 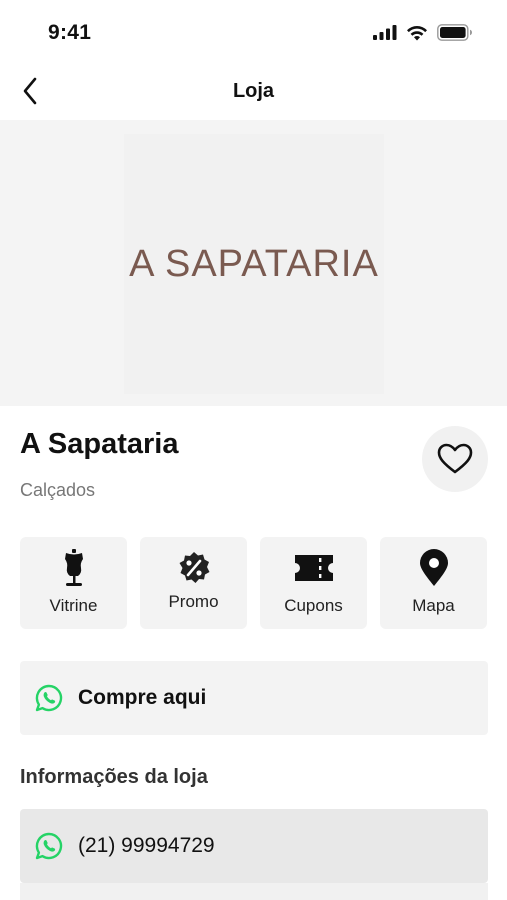 What do you see at coordinates (254, 698) in the screenshot?
I see `buy-here-button: Compre aqui` at bounding box center [254, 698].